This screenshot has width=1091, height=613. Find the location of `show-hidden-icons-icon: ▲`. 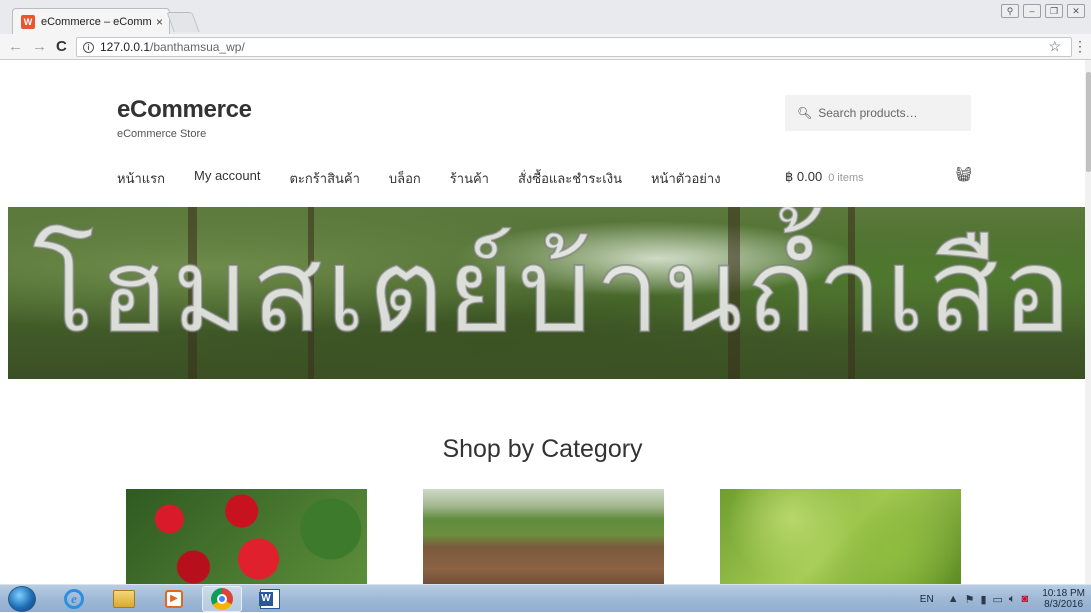

show-hidden-icons-icon: ▲ is located at coordinates (953, 599).